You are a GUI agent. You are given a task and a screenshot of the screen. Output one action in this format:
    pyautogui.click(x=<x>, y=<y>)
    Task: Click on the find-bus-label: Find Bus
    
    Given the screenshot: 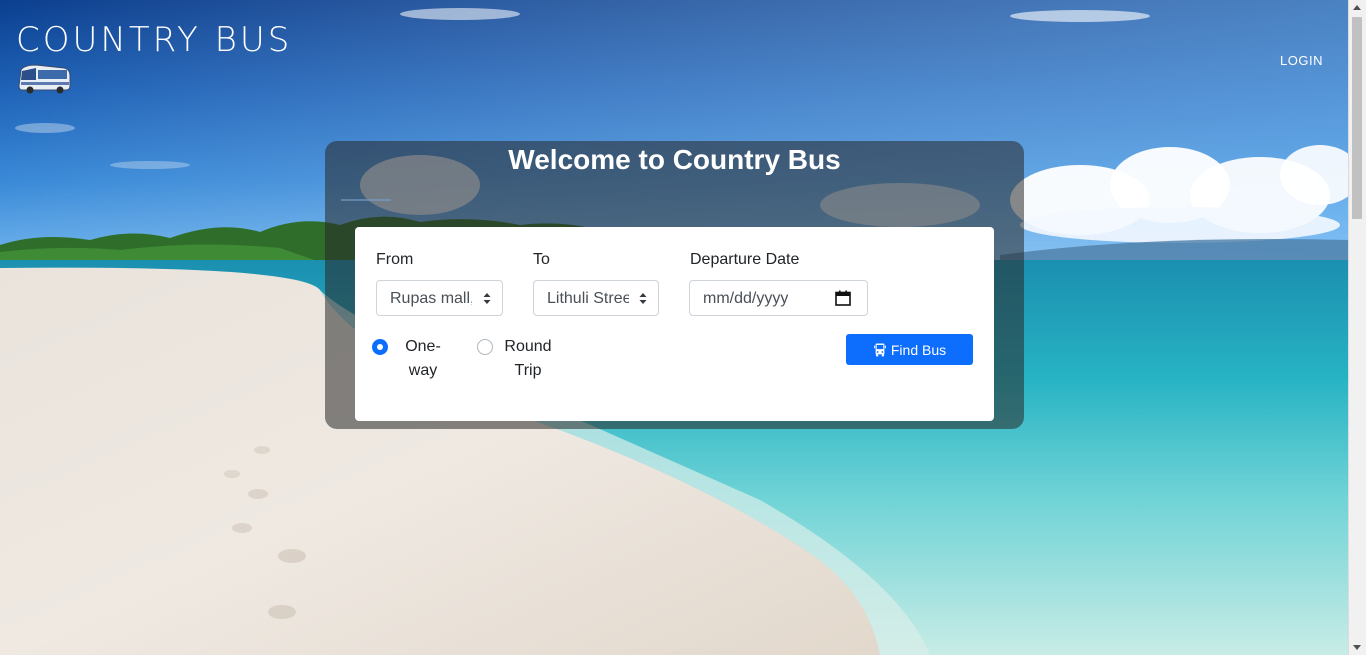 What is the action you would take?
    pyautogui.click(x=918, y=349)
    